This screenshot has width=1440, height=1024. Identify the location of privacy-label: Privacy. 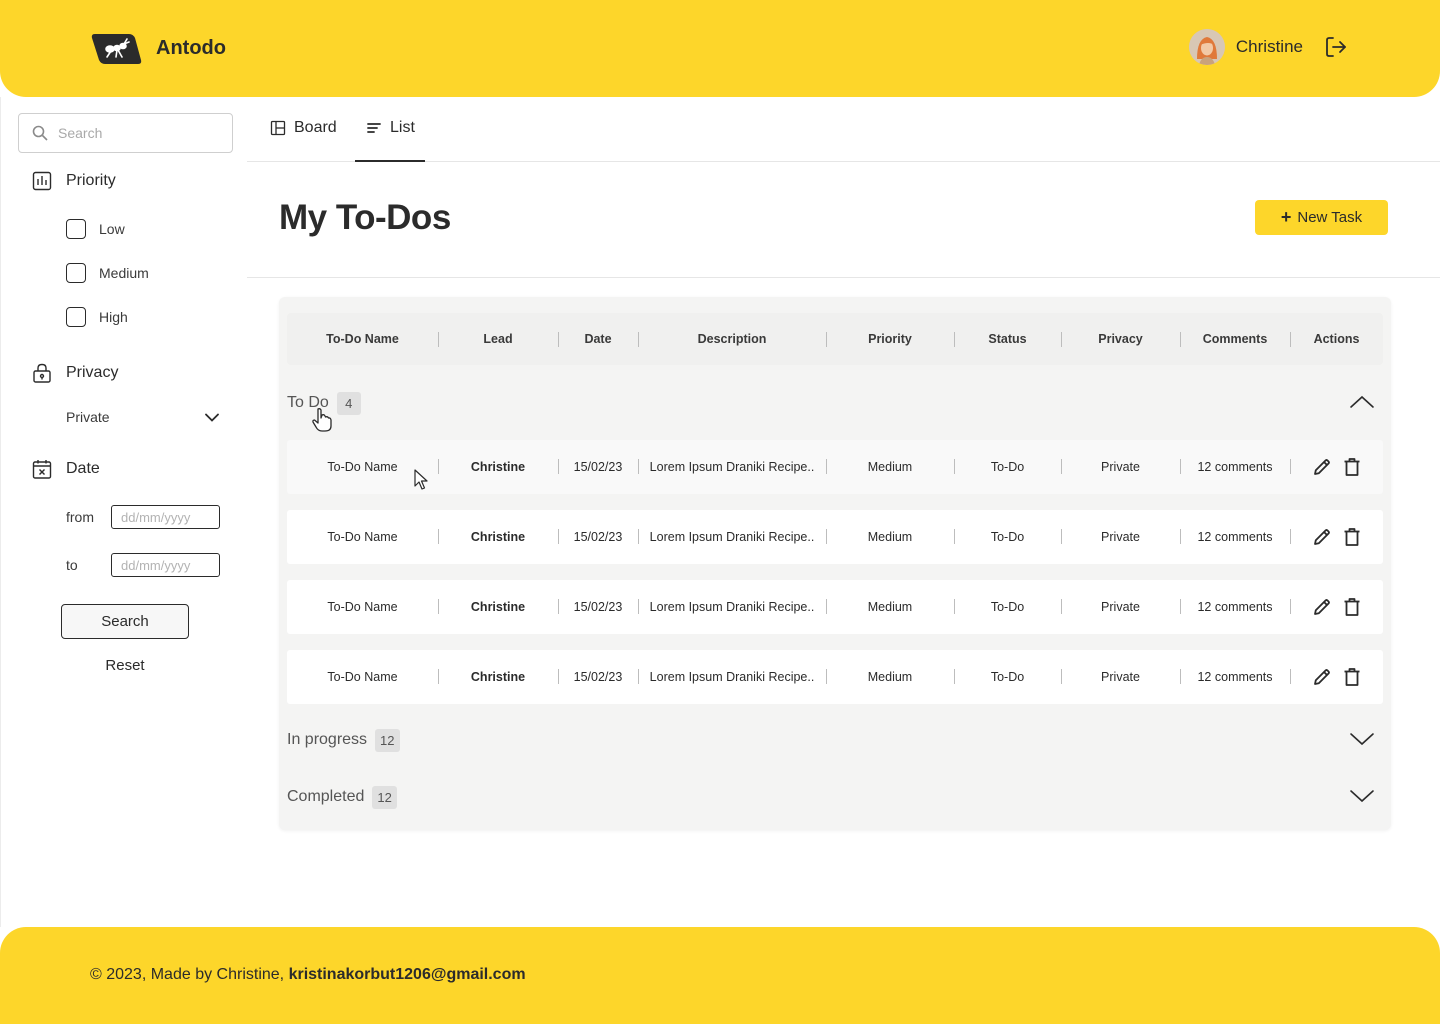
(92, 372).